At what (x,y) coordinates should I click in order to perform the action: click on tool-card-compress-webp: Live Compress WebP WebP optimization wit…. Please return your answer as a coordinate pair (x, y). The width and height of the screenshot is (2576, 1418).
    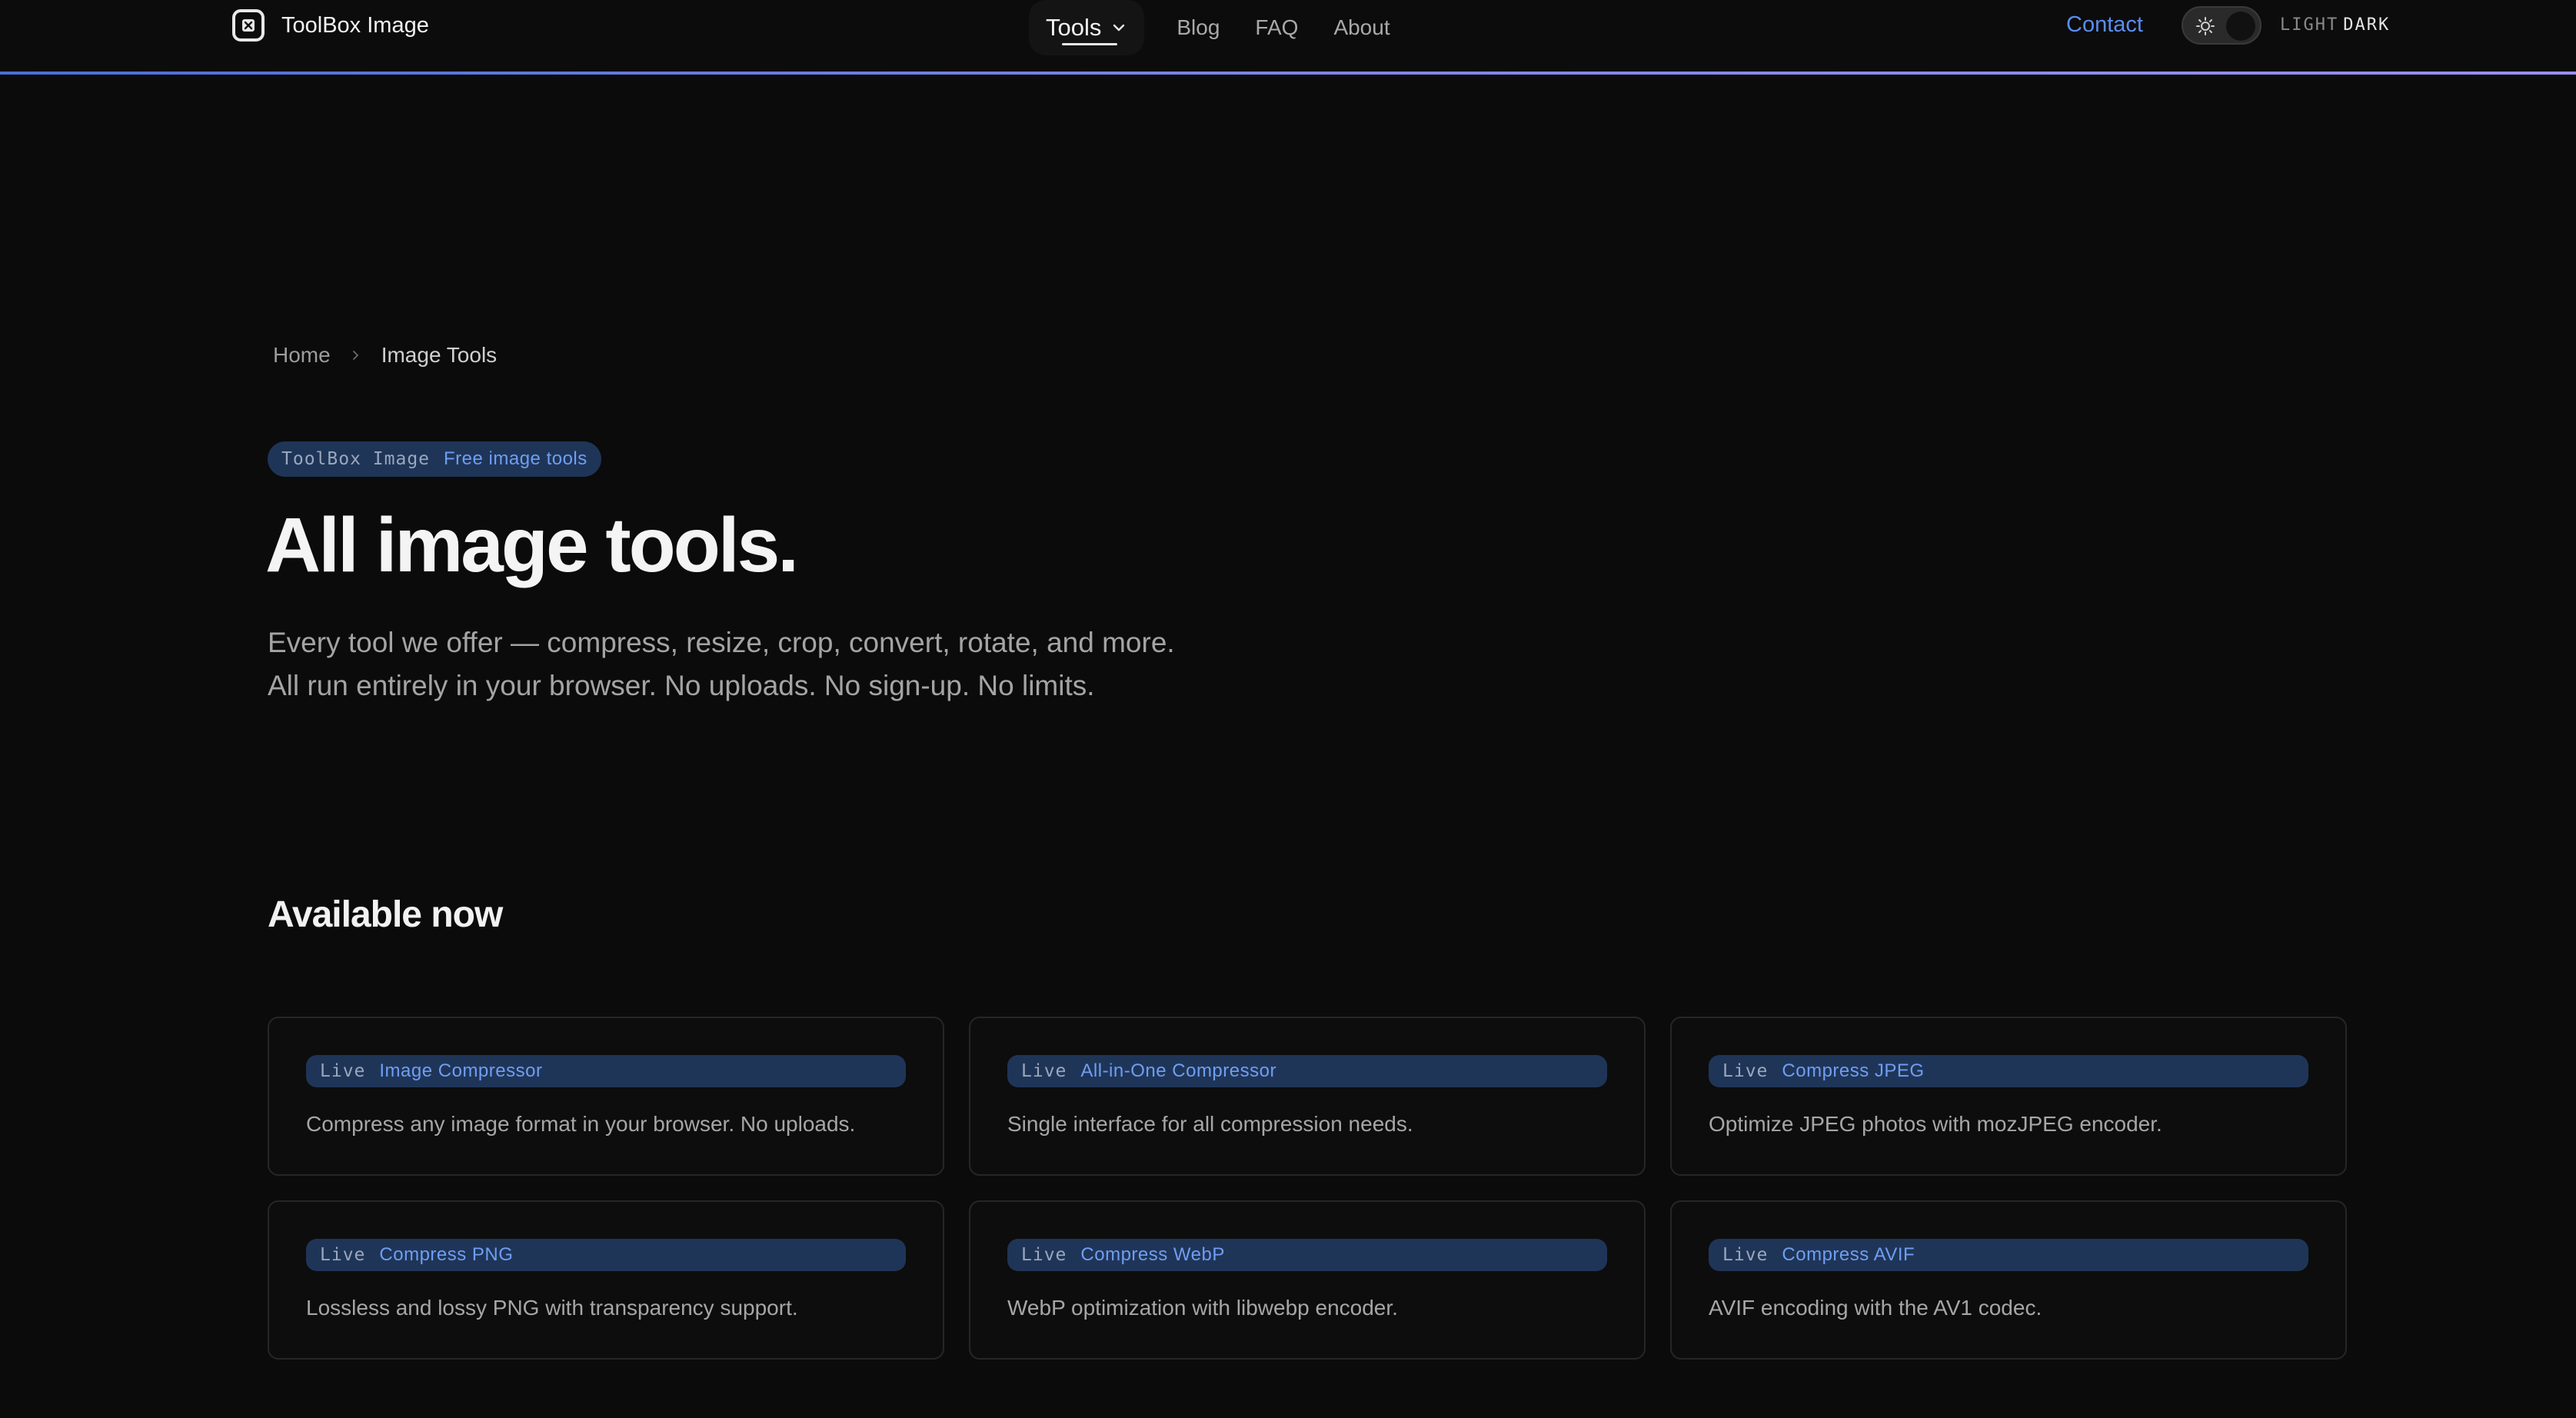
    Looking at the image, I should click on (1307, 1280).